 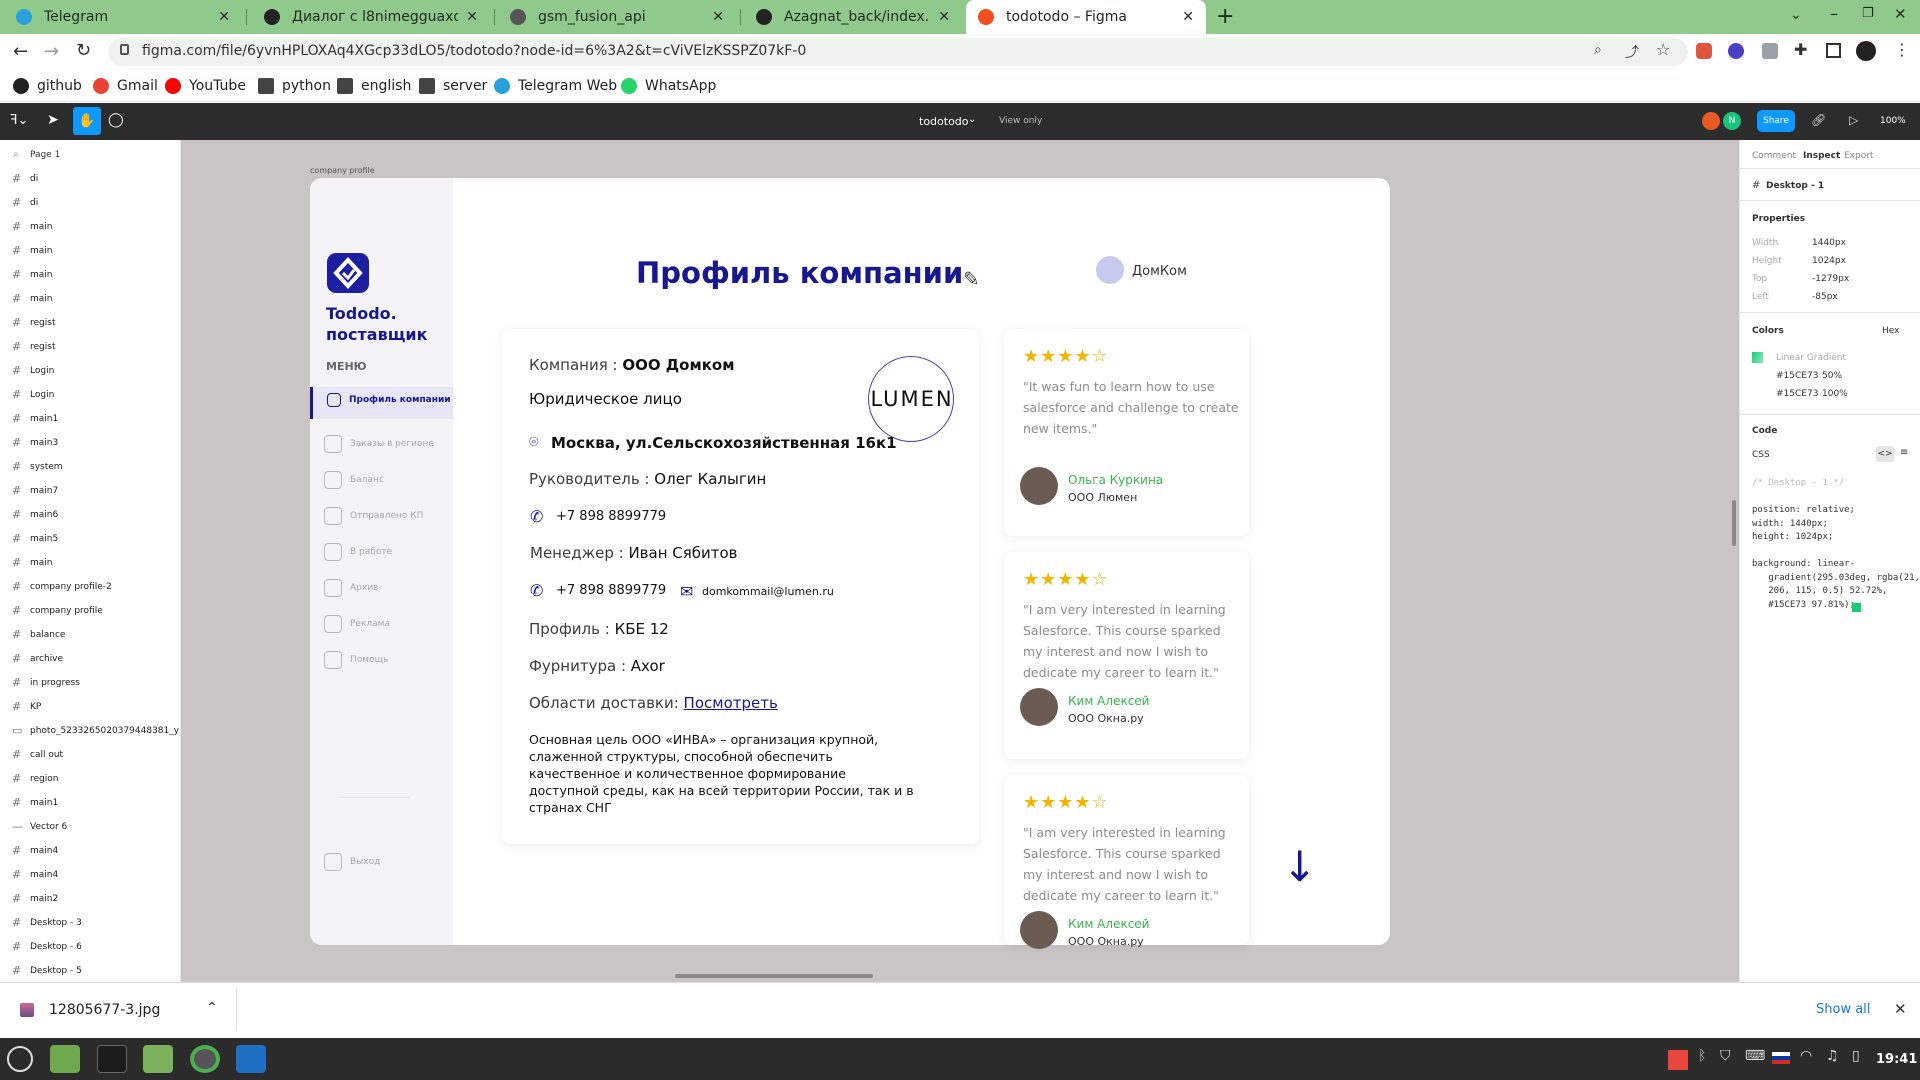 I want to click on logout-button: Выход, so click(x=352, y=862).